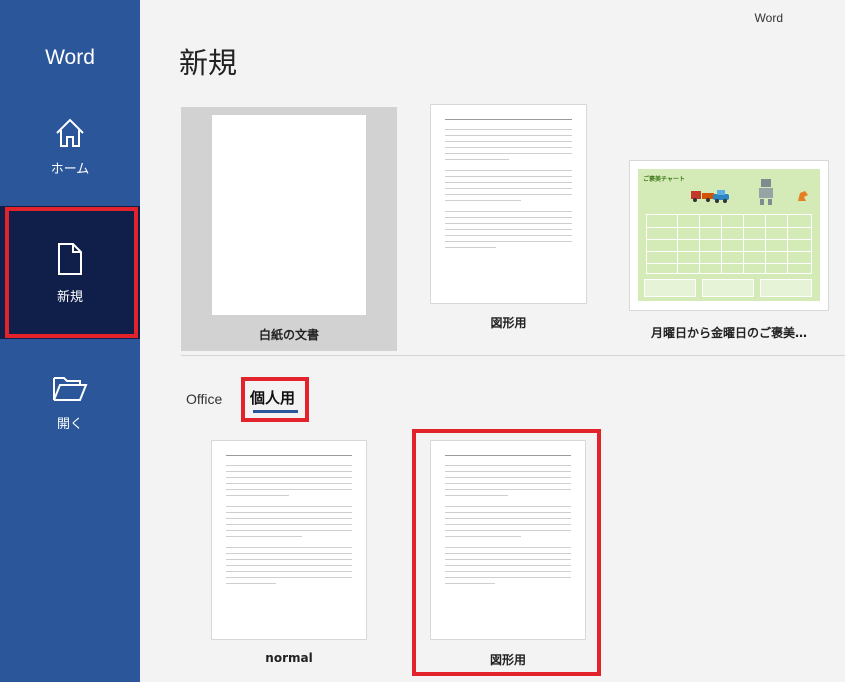  What do you see at coordinates (721, 196) in the screenshot?
I see `car-icon` at bounding box center [721, 196].